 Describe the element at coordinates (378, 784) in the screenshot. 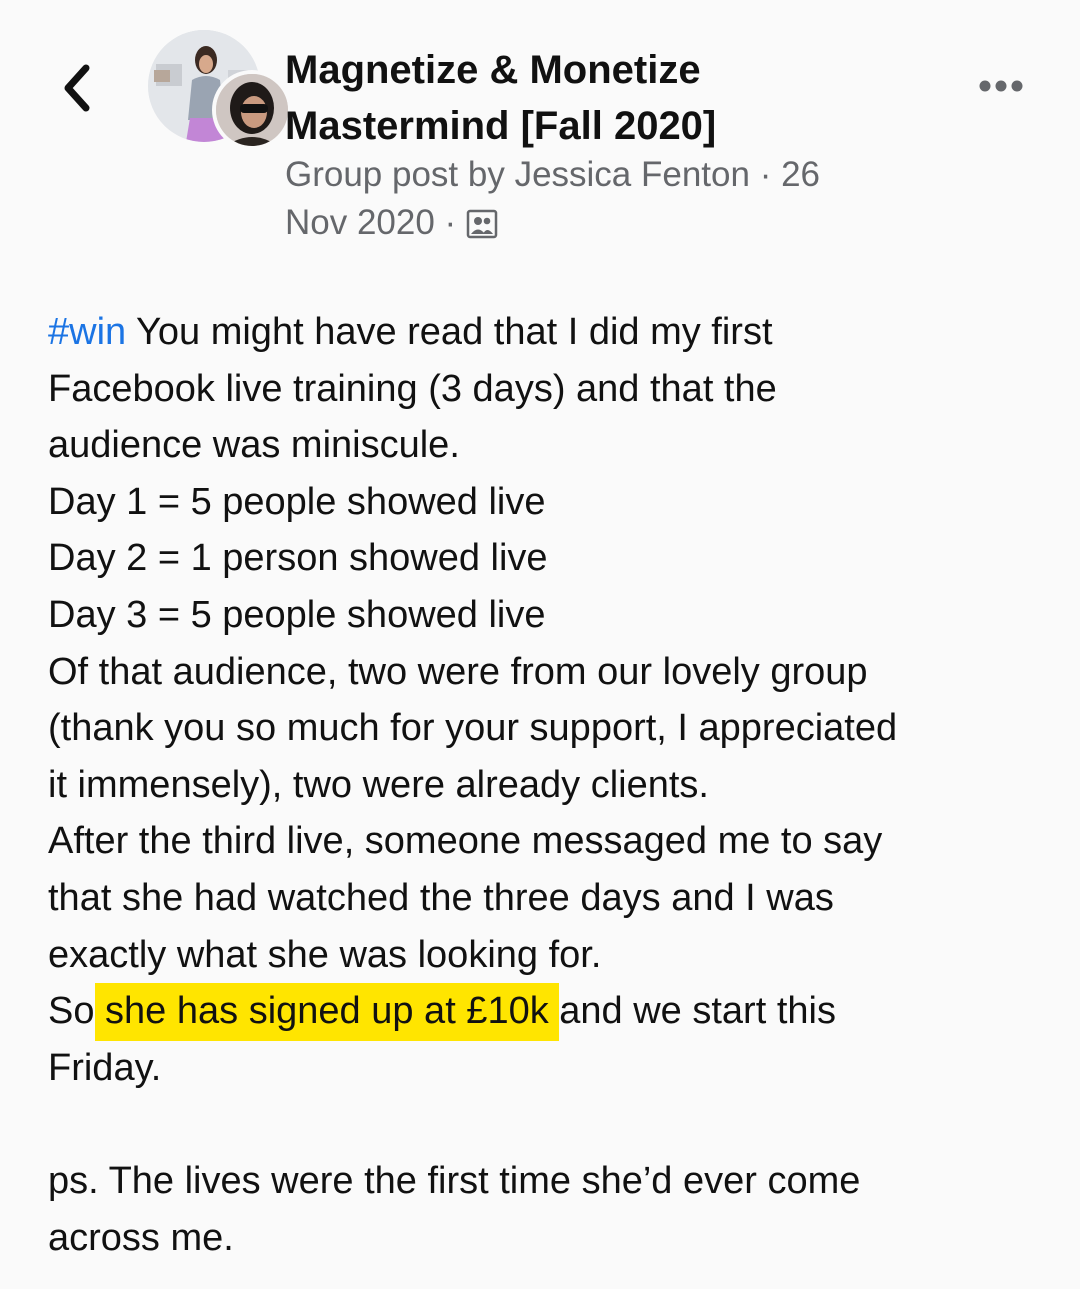

I see `post-line: it immensely), two were already clients.` at that location.